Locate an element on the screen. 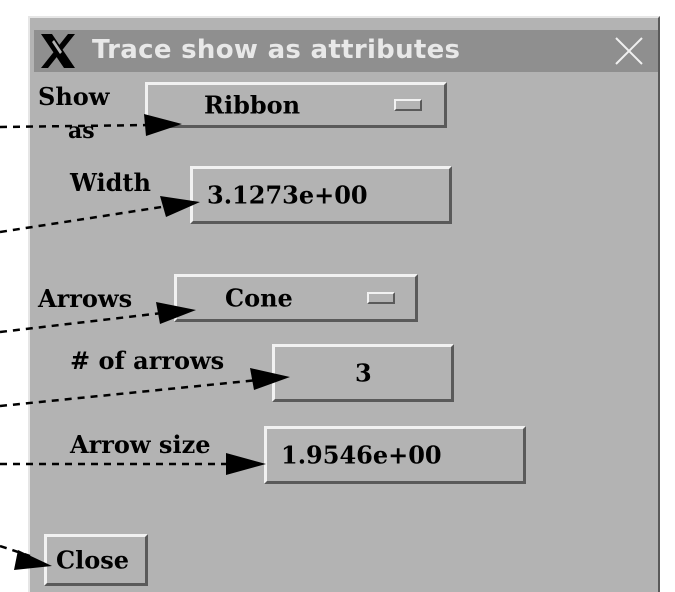 The height and width of the screenshot is (592, 675). show-as-label: Show is located at coordinates (74, 96).